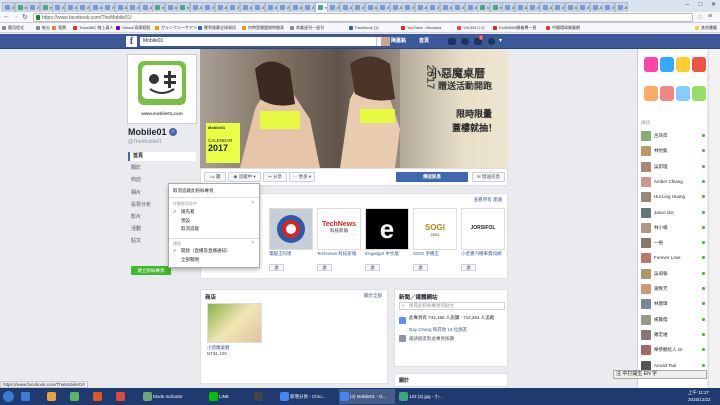 The image size is (720, 405). I want to click on bookmark-item: 其他書籤, so click(706, 28).